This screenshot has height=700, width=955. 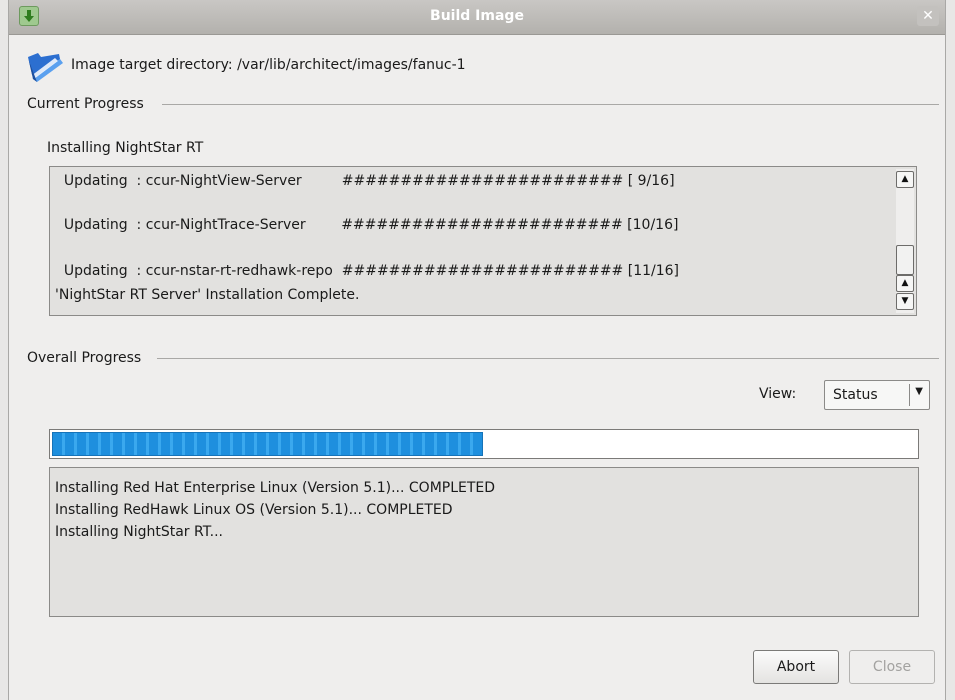 I want to click on folder-icon, so click(x=45, y=69).